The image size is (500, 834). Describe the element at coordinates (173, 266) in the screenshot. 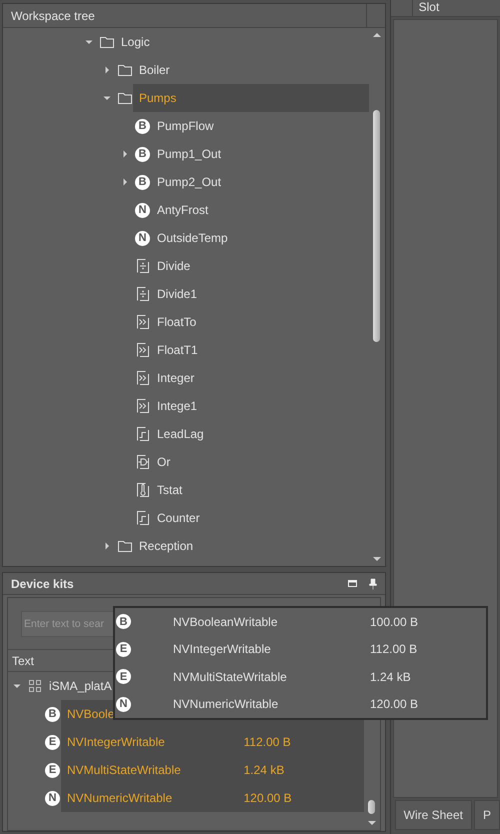

I see `tree-item: Divide` at that location.